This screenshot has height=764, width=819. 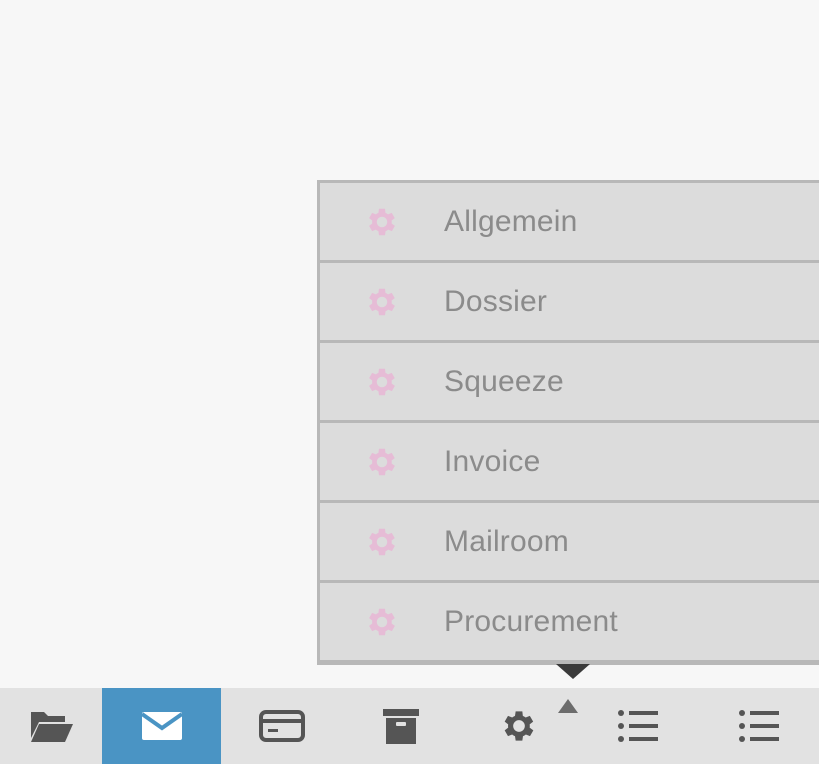 I want to click on credit-card-icon, so click(x=282, y=726).